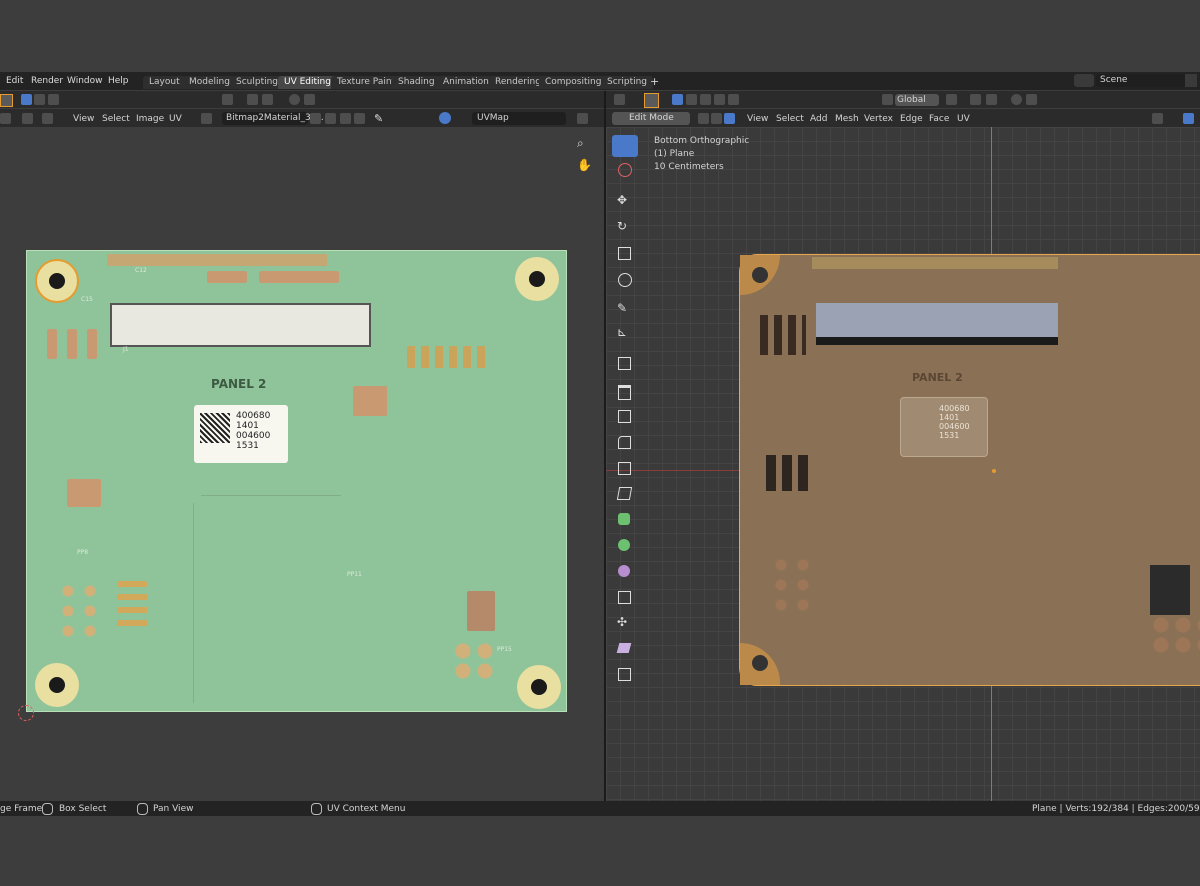  I want to click on add-workspace-button: +, so click(654, 81).